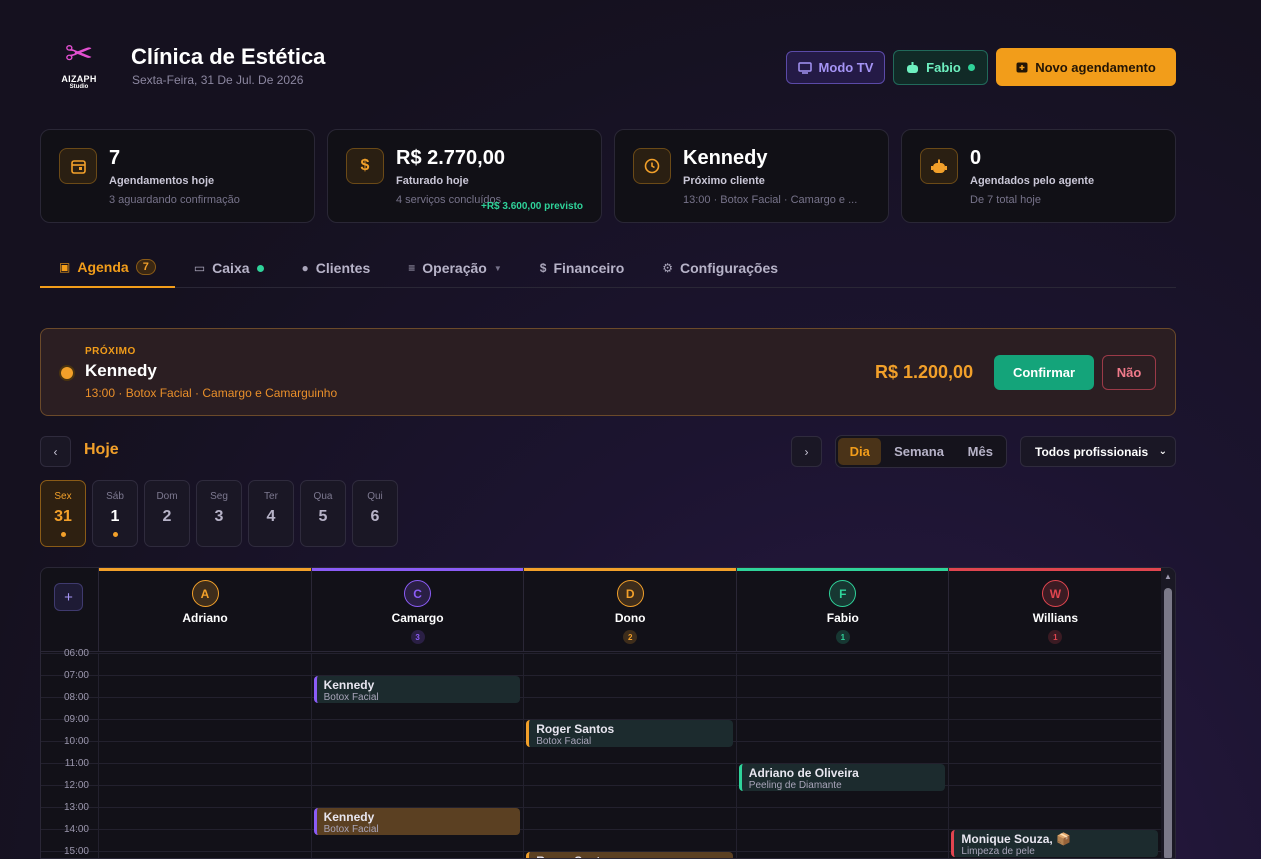 This screenshot has width=1261, height=859. Describe the element at coordinates (417, 618) in the screenshot. I see `professional-name: Camargo` at that location.